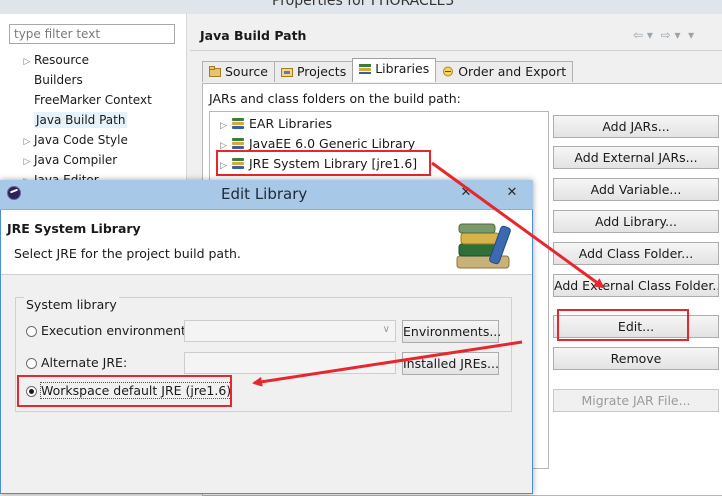  What do you see at coordinates (518, 225) in the screenshot?
I see `arrow-to-edit-button` at bounding box center [518, 225].